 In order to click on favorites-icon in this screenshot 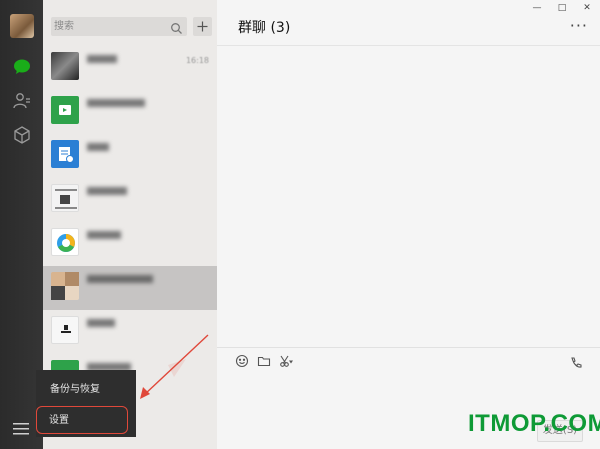, I will do `click(22, 135)`.